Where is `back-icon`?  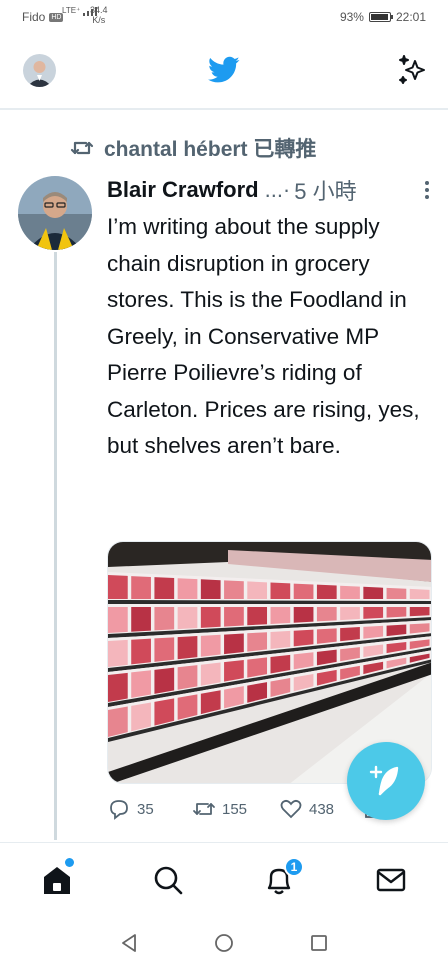 back-icon is located at coordinates (129, 943).